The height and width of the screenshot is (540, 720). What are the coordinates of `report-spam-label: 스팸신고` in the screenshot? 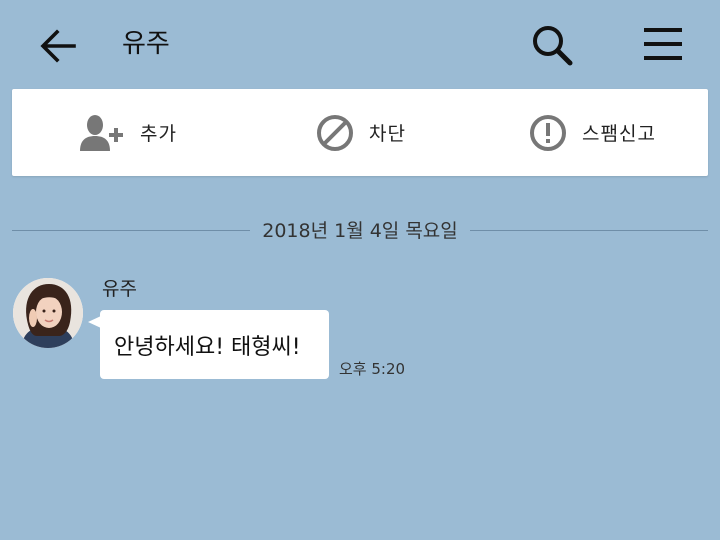 It's located at (619, 134).